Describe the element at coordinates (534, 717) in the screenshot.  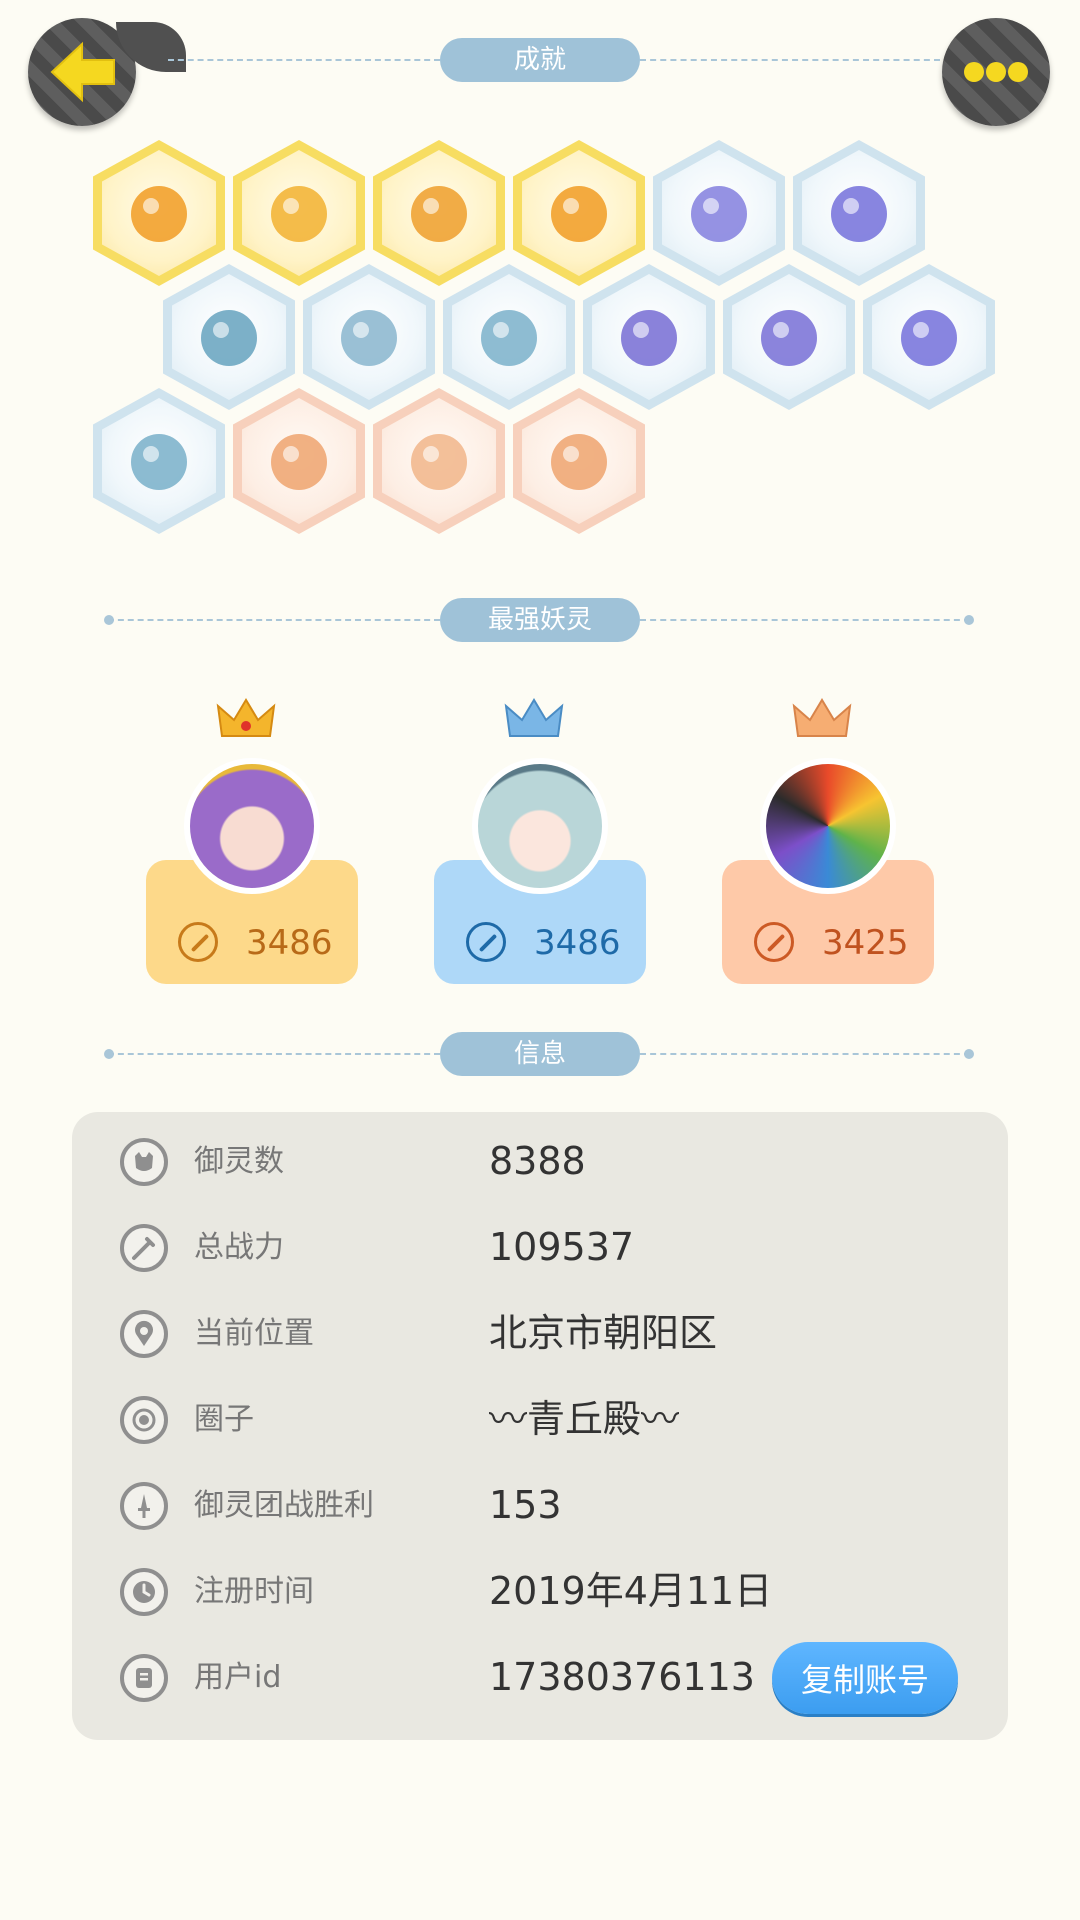
I see `blue-crown-icon` at that location.